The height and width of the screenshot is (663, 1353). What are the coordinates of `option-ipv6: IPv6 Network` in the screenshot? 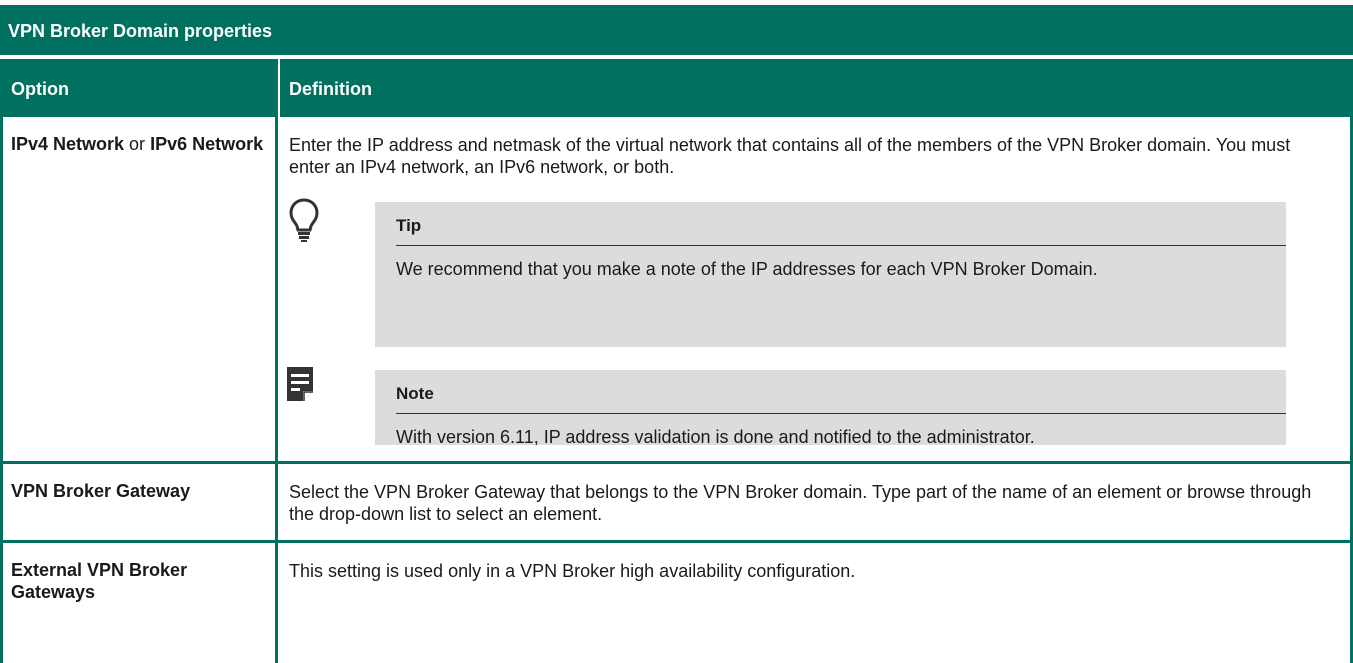 It's located at (207, 144).